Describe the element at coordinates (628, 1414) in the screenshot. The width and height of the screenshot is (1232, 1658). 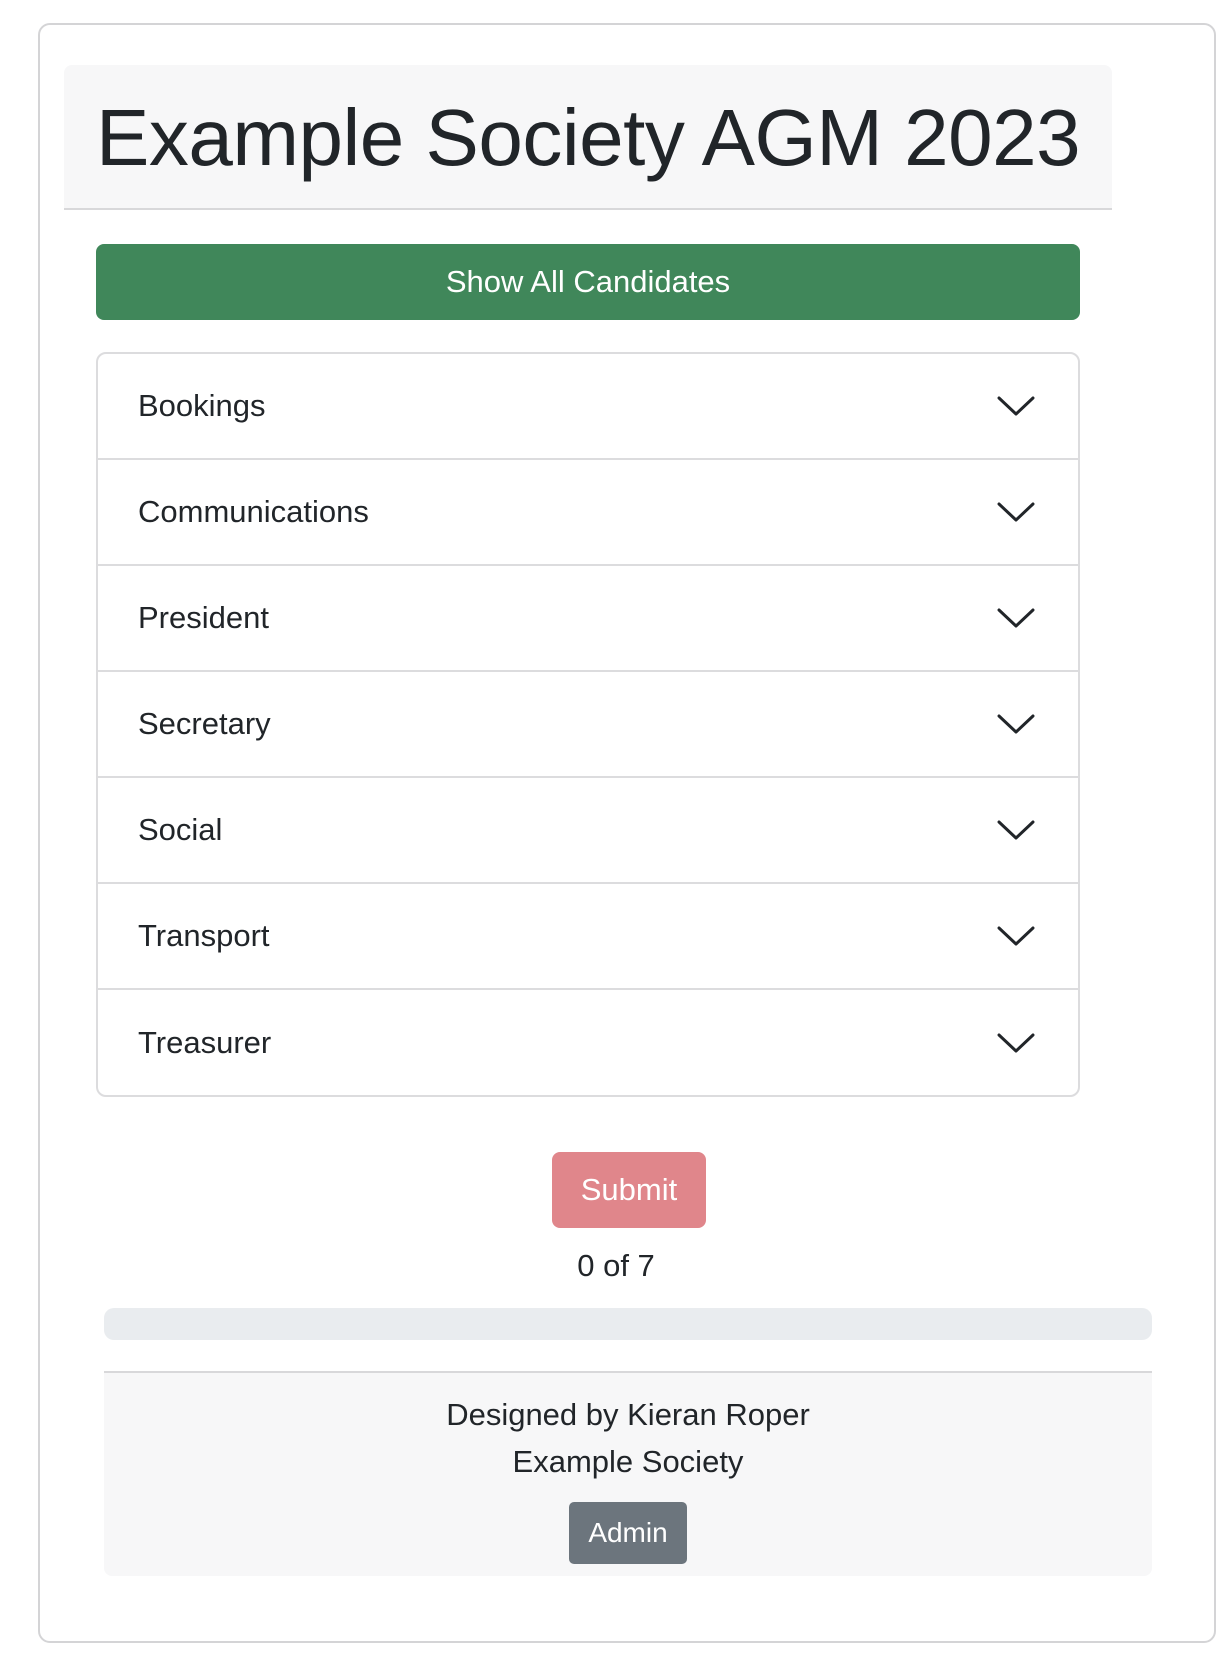
I see `designer-credit: Designed by Kieran Roper` at that location.